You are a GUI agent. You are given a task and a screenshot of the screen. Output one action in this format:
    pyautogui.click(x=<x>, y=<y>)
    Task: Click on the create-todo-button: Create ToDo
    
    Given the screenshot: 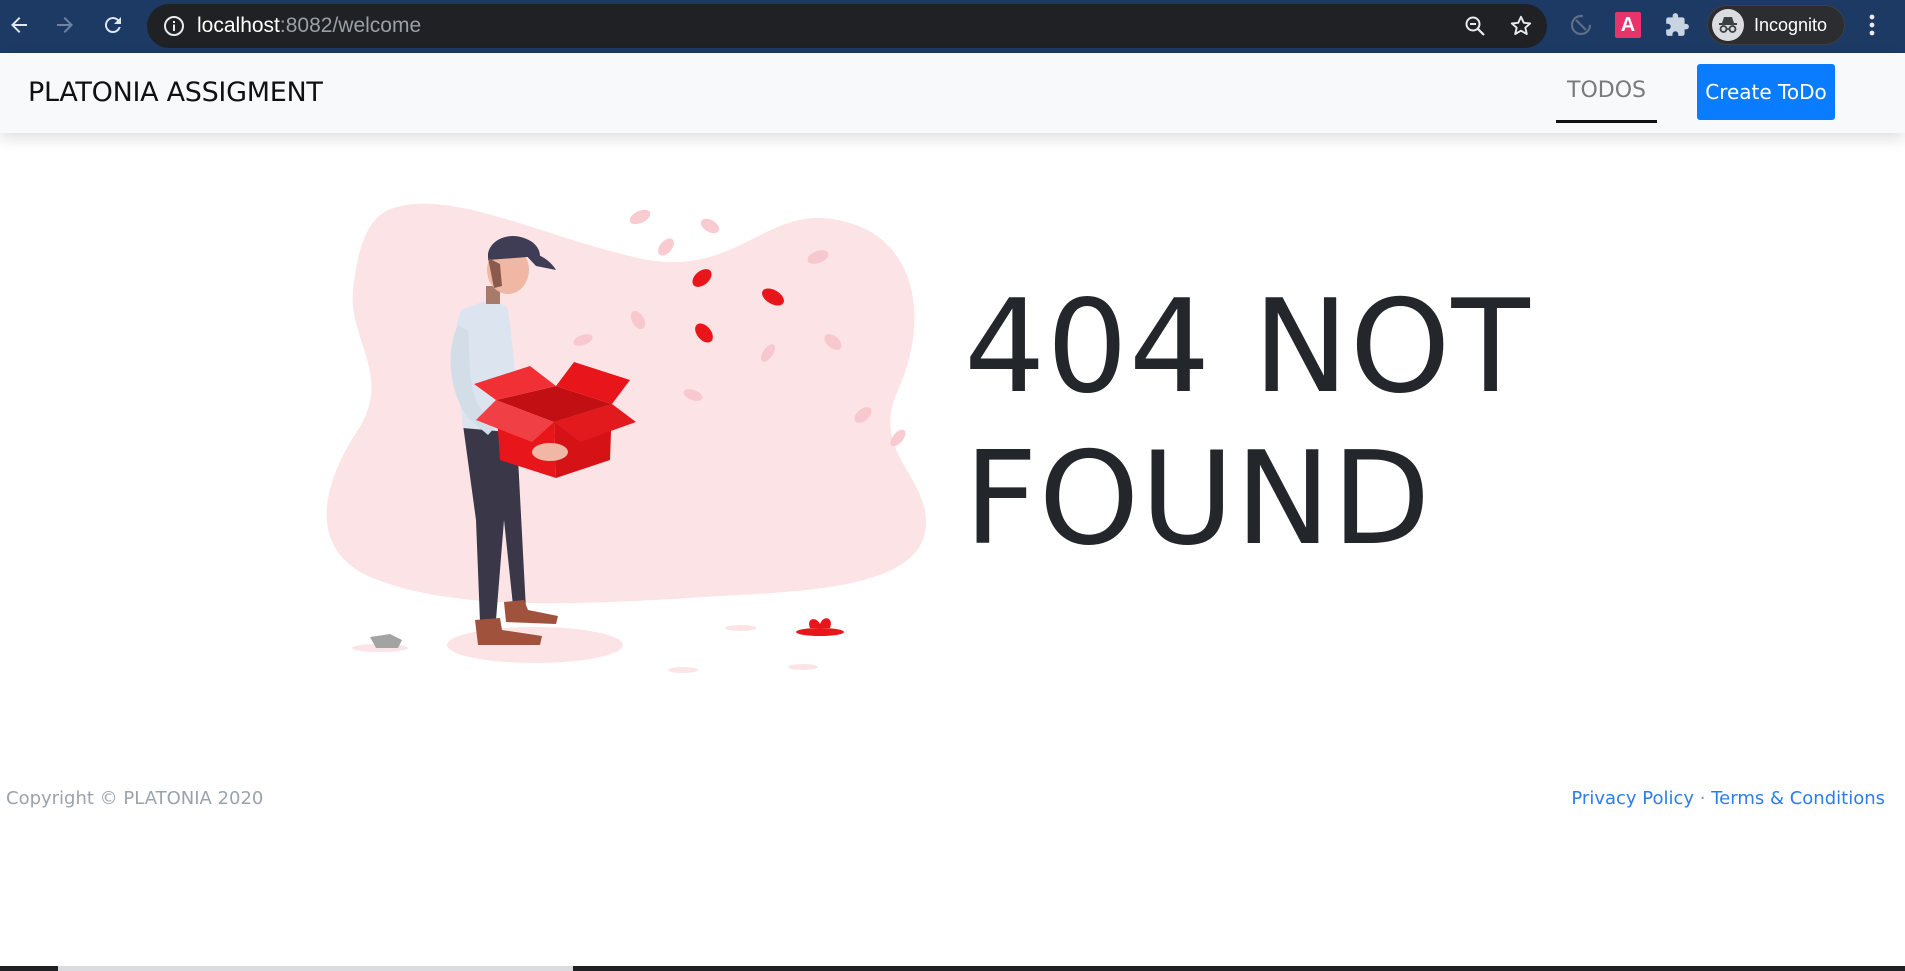 What is the action you would take?
    pyautogui.click(x=1766, y=92)
    